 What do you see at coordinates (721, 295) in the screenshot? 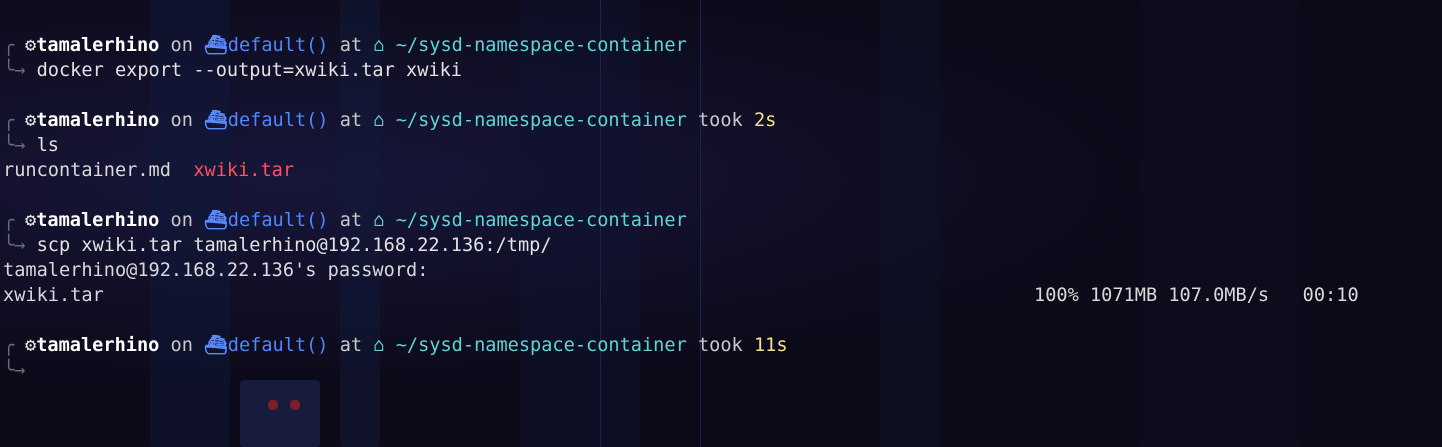
I see `scp-progress-line: xwiki.tar 100% 1071MB 107.0MB/s 00:10` at bounding box center [721, 295].